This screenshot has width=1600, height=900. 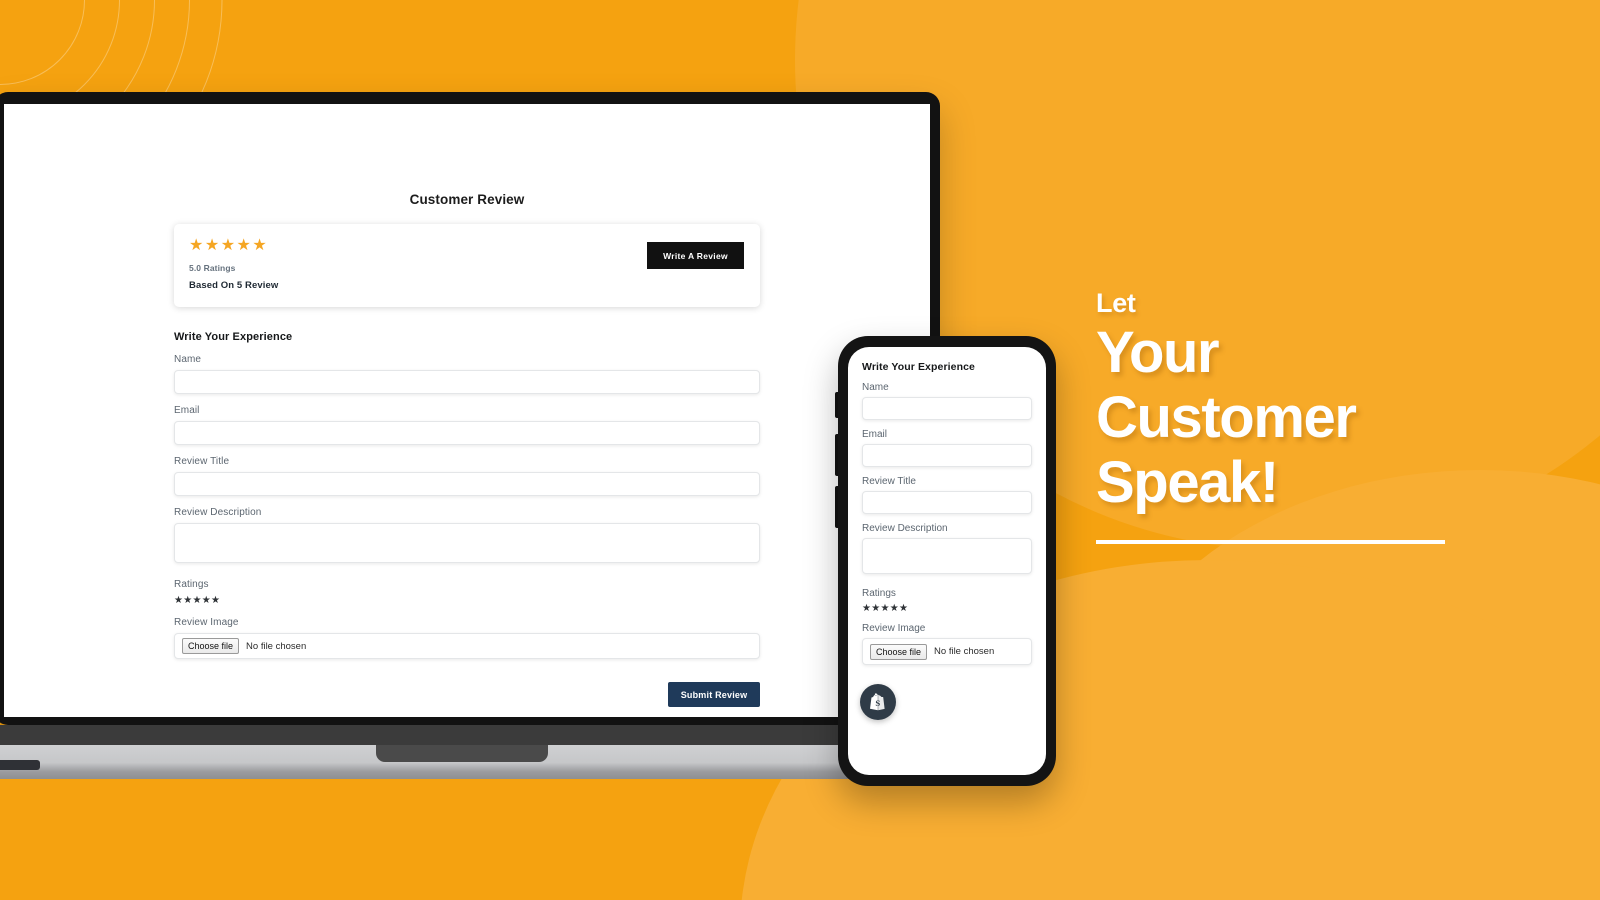 I want to click on field-review-description: Review Description, so click(x=467, y=537).